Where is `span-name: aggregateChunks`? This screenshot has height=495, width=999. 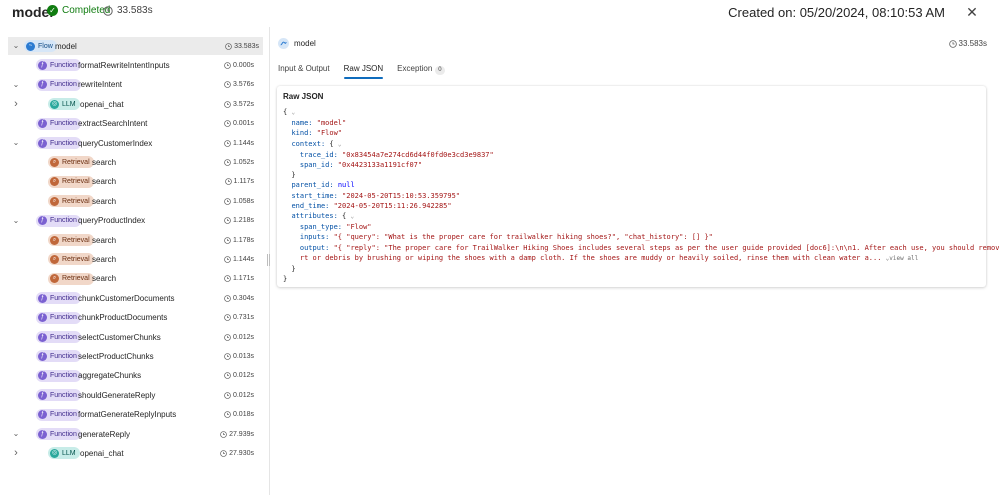 span-name: aggregateChunks is located at coordinates (110, 376).